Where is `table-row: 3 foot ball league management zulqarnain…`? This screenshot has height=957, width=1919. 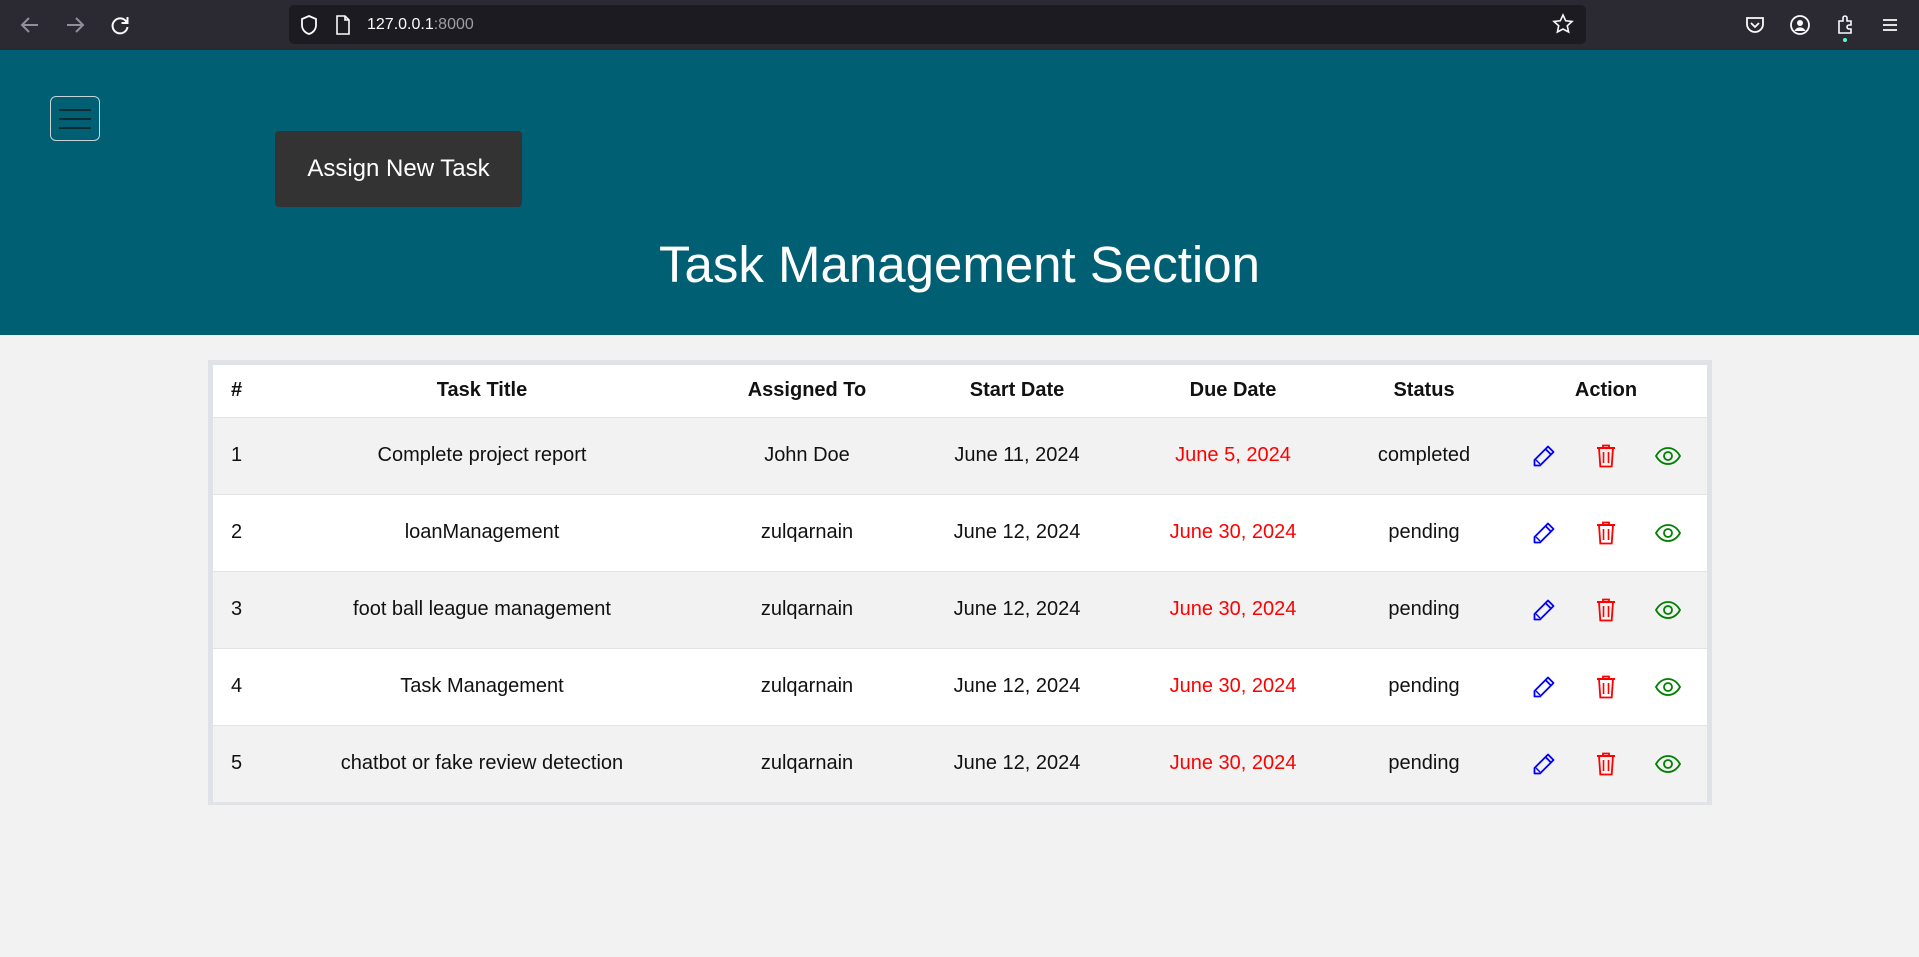
table-row: 3 foot ball league management zulqarnain… is located at coordinates (960, 610).